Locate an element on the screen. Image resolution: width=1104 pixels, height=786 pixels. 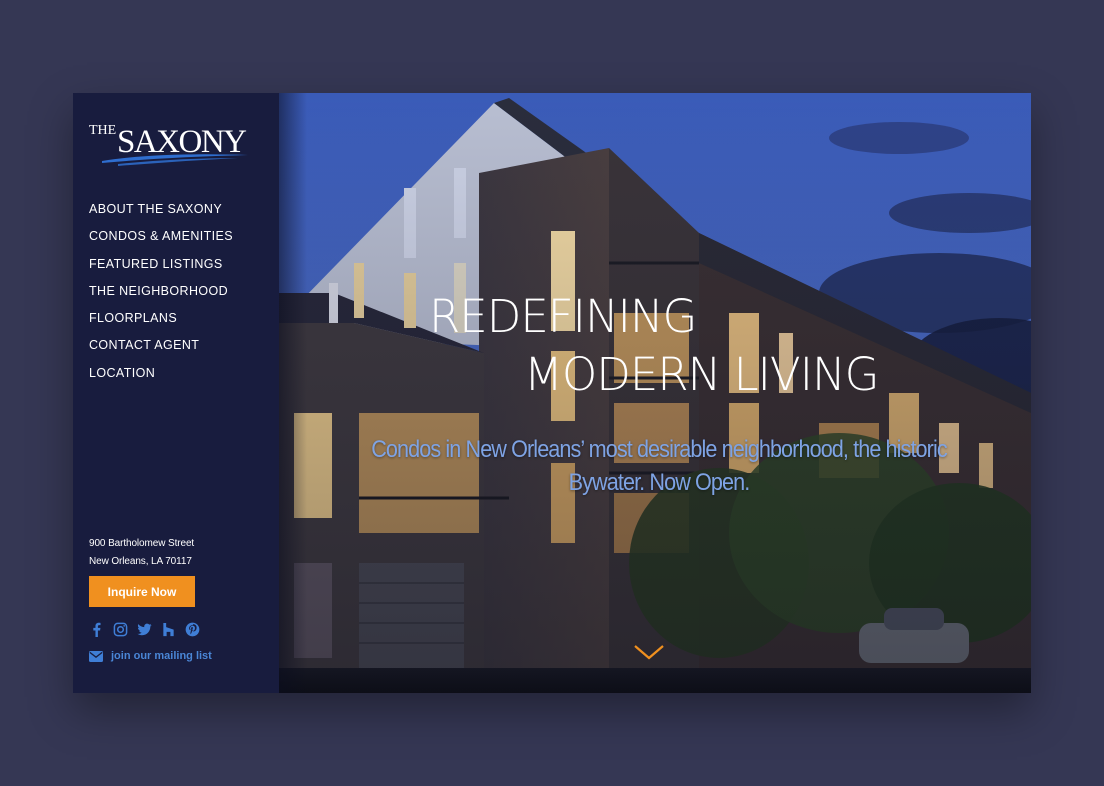
nav-the-neighborhood: THE NEIGHBORHOOD is located at coordinates (161, 296).